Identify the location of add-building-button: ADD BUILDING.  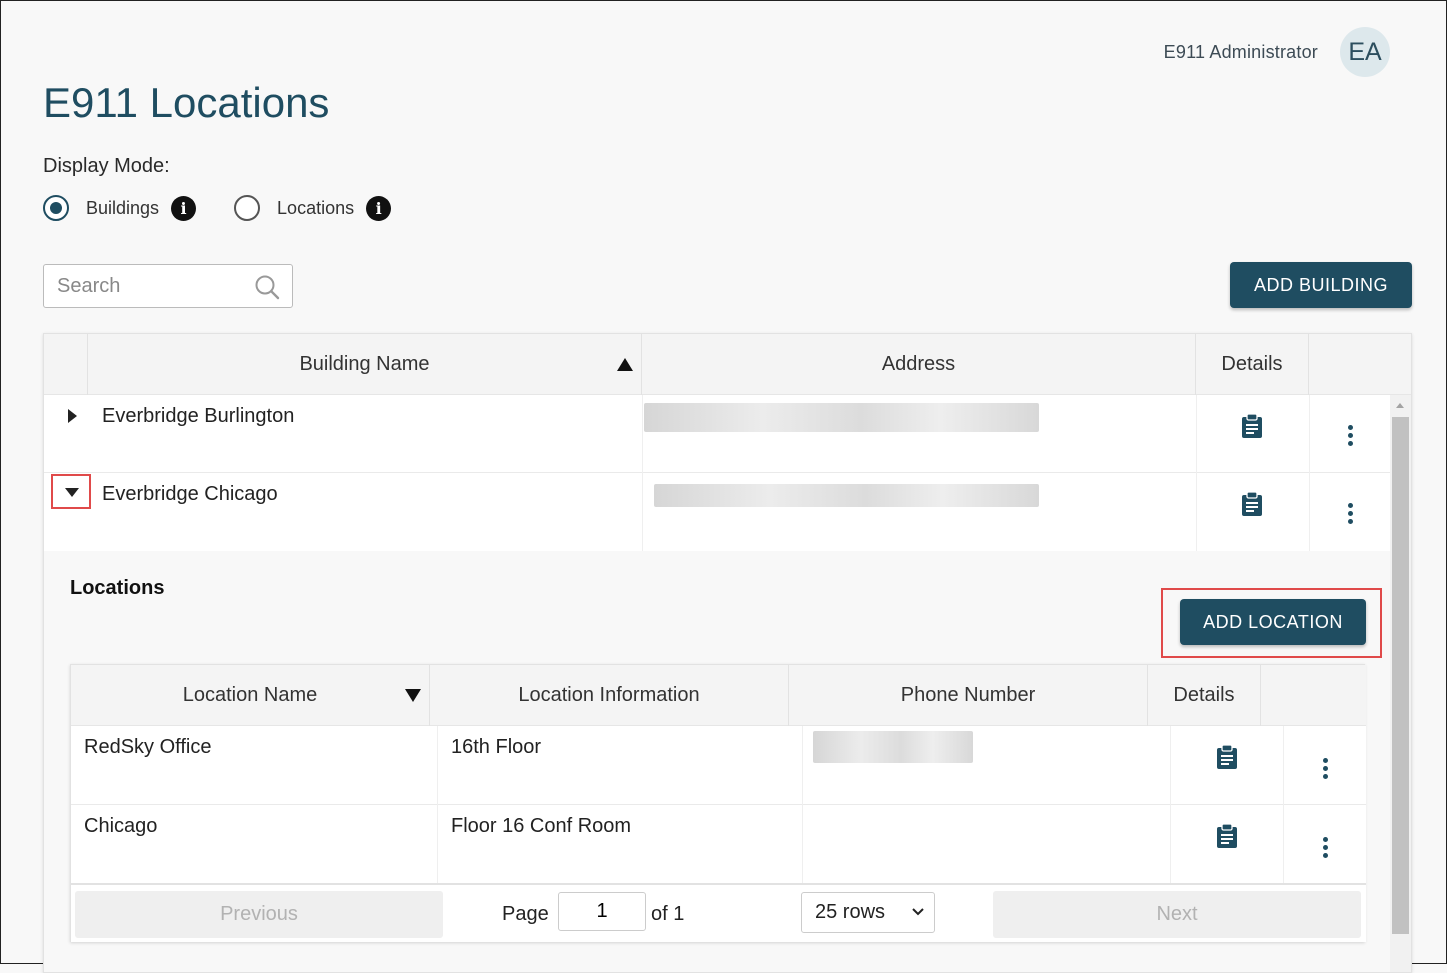
(1321, 285).